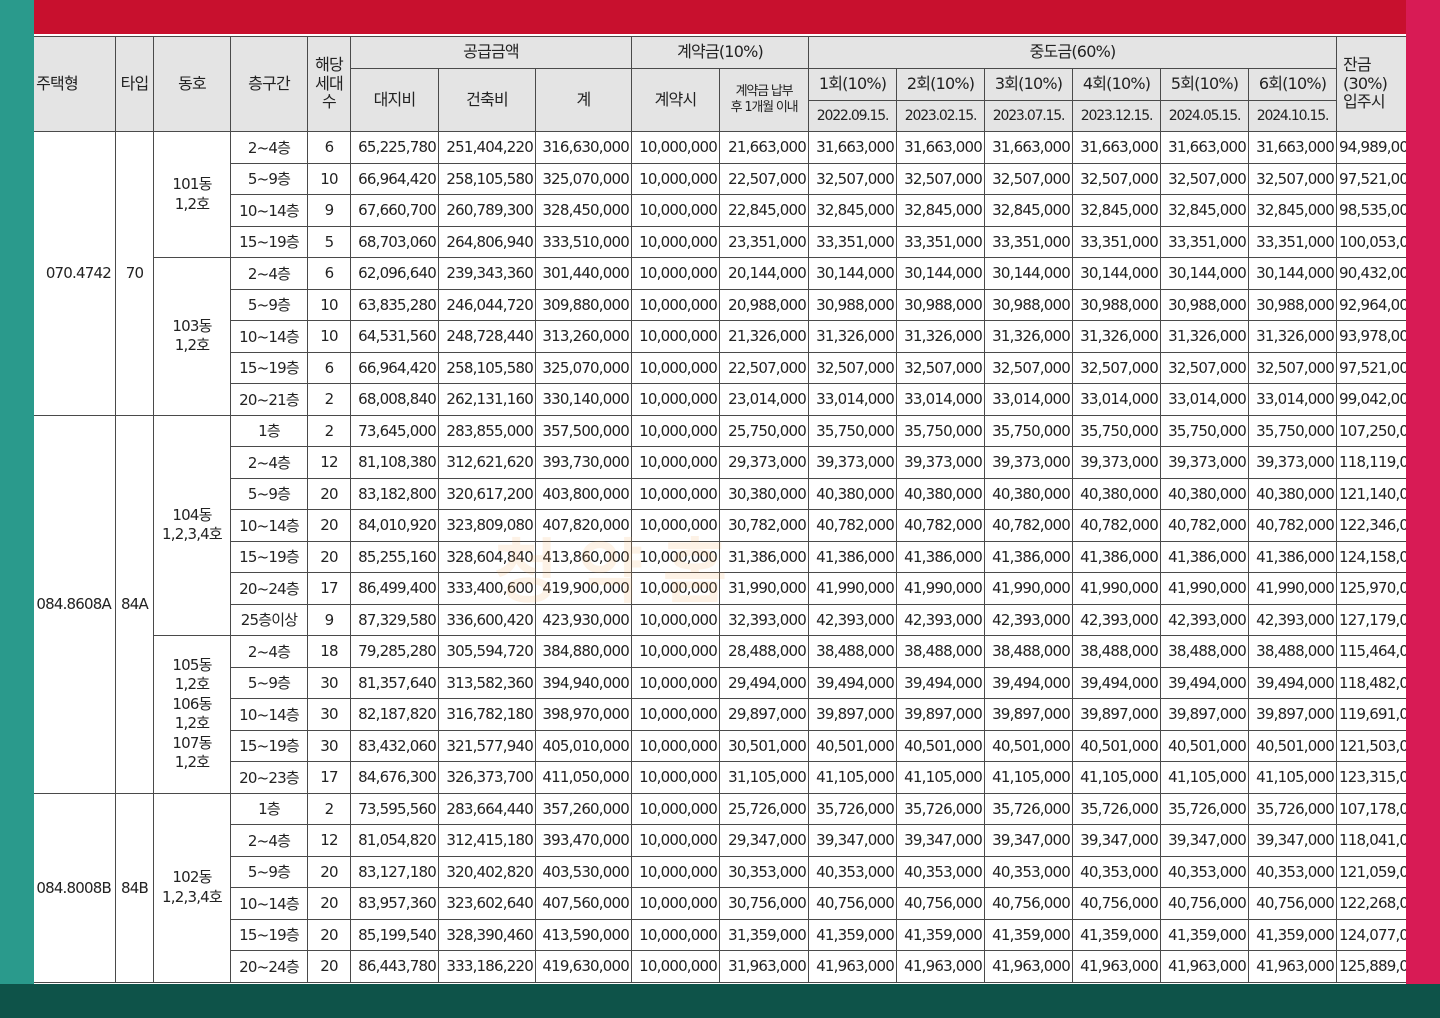 The height and width of the screenshot is (1018, 1440). What do you see at coordinates (1293, 84) in the screenshot?
I see `header-mid-6: 6회(10%)` at bounding box center [1293, 84].